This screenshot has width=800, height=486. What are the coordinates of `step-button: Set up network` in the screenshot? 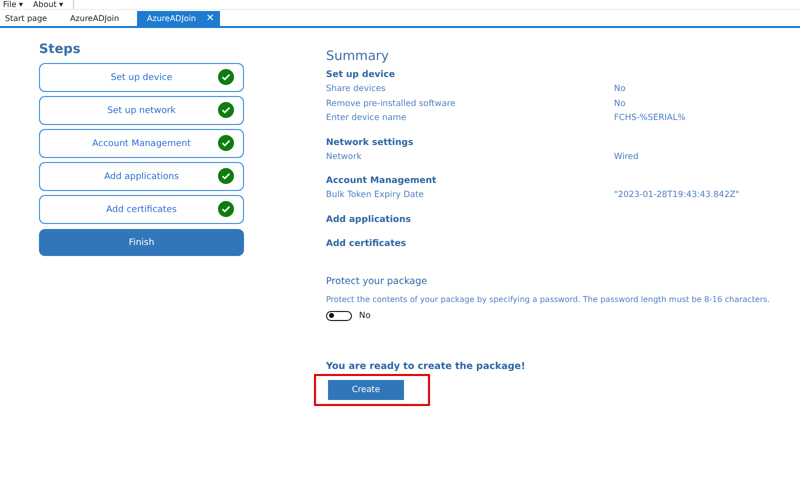 It's located at (141, 110).